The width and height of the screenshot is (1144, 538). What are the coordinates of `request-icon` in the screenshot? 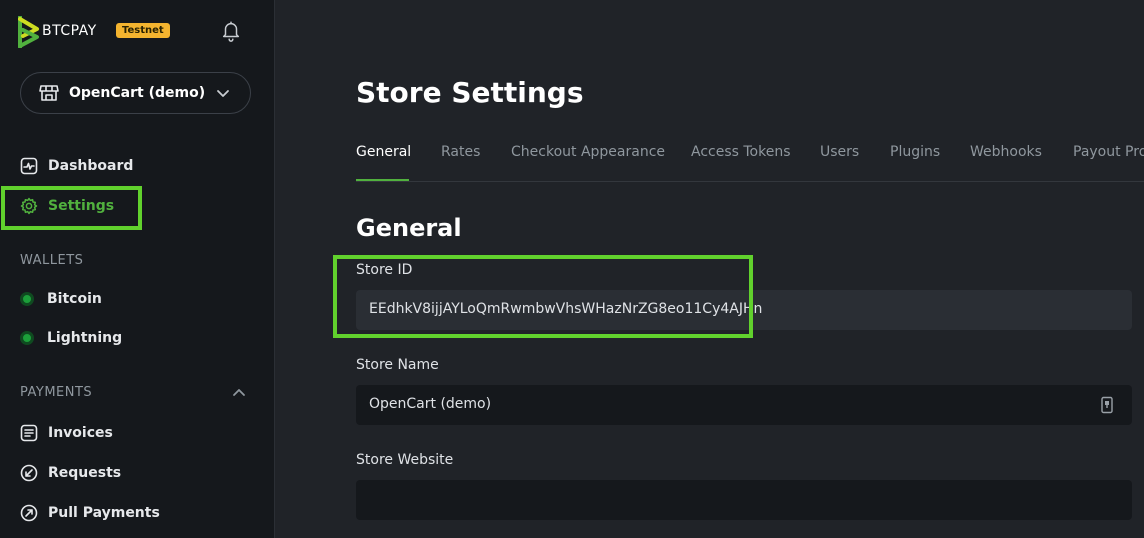 It's located at (29, 473).